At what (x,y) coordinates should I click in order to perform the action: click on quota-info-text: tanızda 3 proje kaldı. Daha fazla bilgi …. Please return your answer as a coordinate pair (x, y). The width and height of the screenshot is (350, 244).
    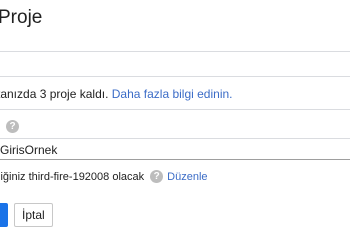
    Looking at the image, I should click on (116, 94).